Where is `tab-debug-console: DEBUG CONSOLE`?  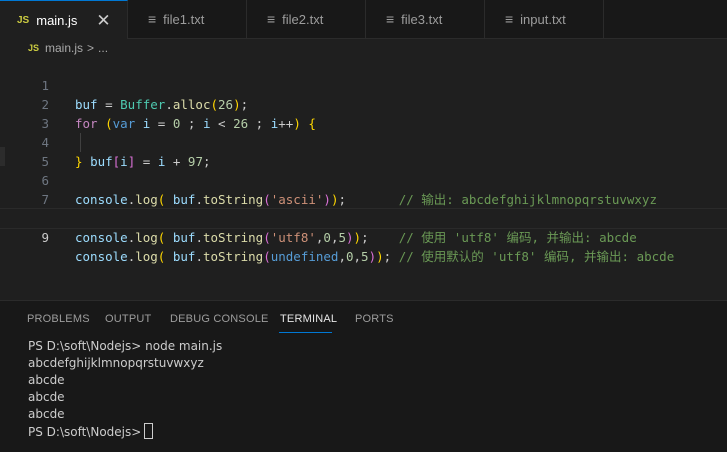
tab-debug-console: DEBUG CONSOLE is located at coordinates (219, 319).